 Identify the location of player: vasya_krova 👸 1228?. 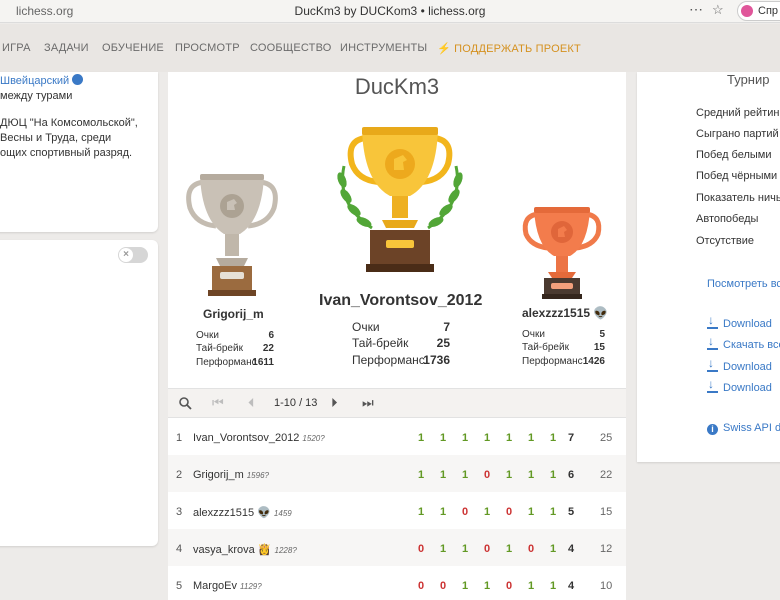
(245, 549).